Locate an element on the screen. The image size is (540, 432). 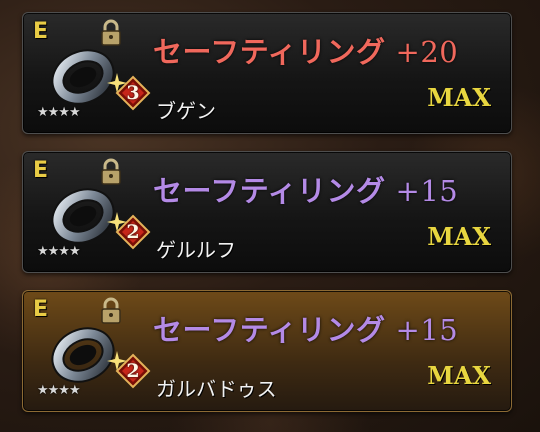
owner-name: ゲルルフ is located at coordinates (196, 250).